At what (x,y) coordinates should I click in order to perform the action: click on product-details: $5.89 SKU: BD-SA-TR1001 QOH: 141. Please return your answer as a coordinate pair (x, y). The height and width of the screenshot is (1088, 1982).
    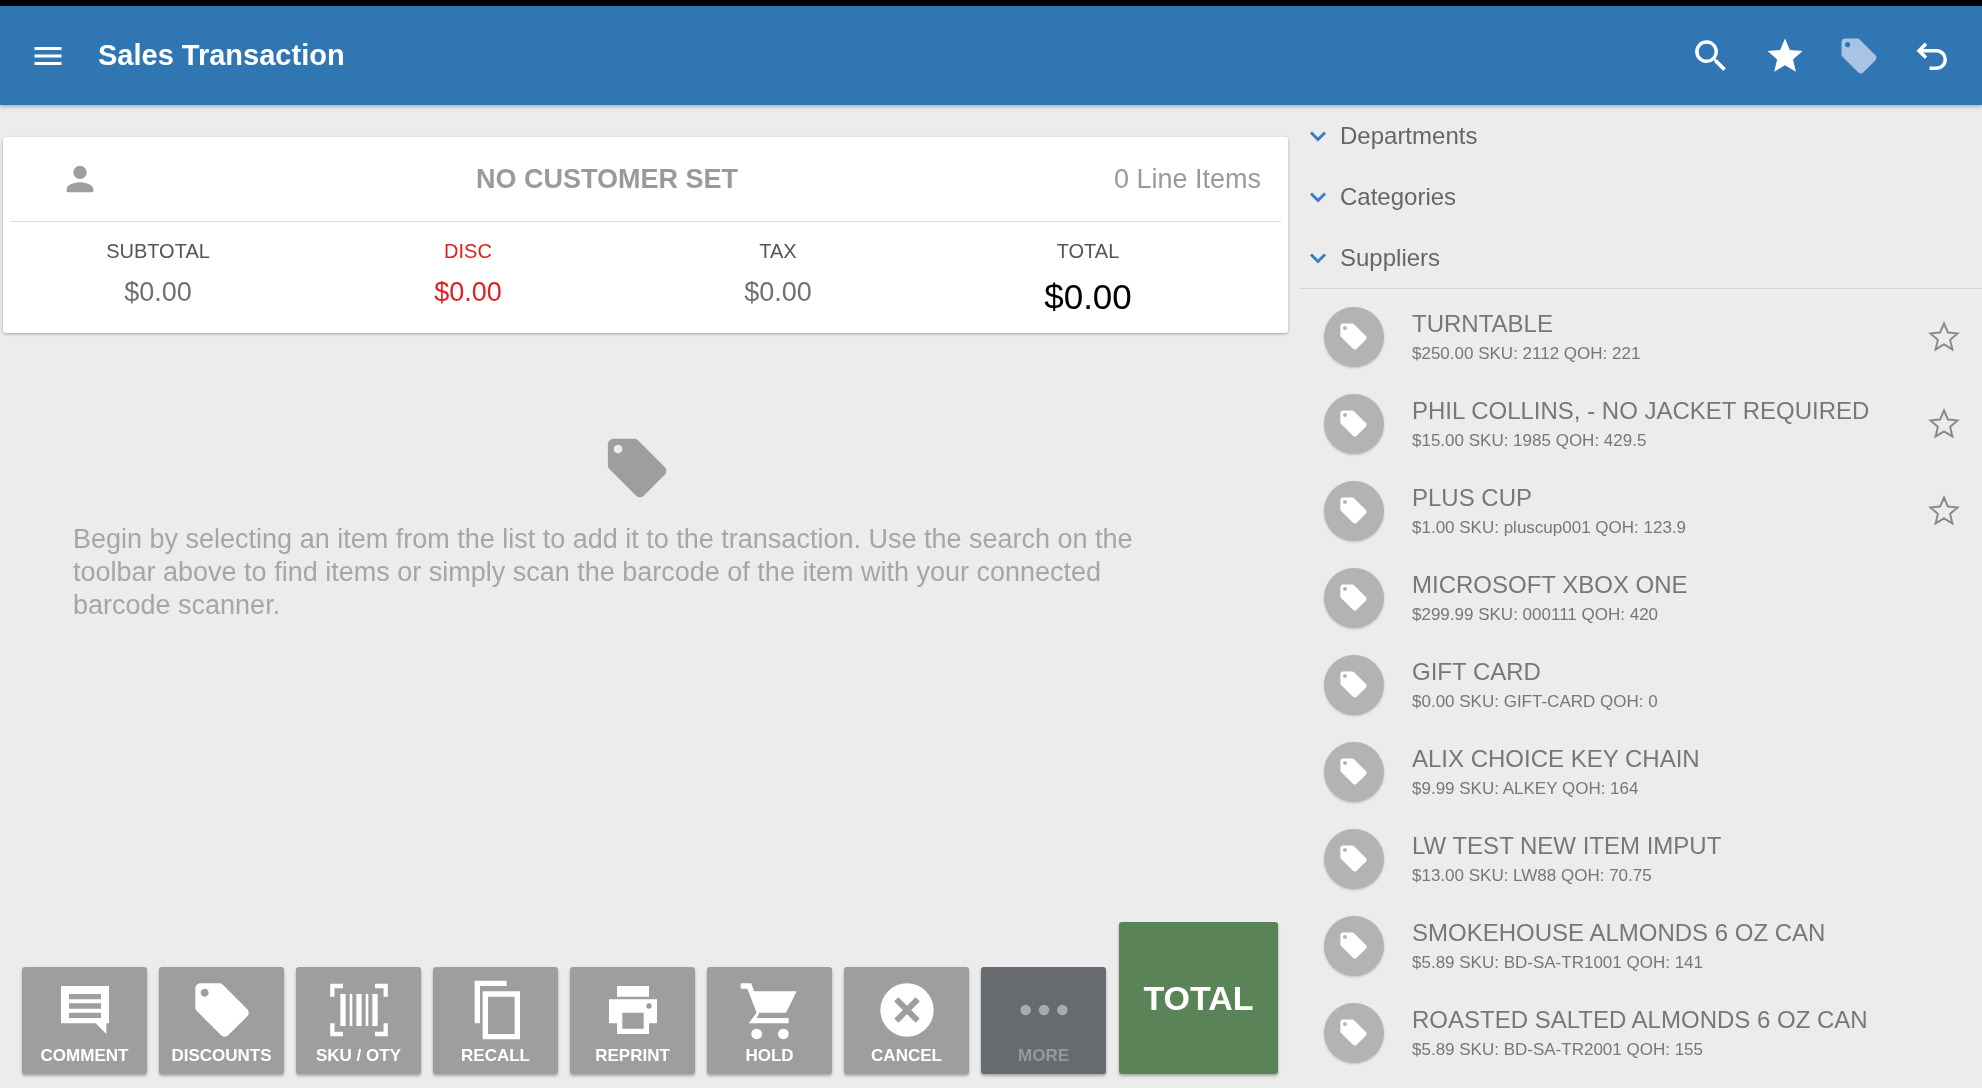
    Looking at the image, I should click on (1558, 962).